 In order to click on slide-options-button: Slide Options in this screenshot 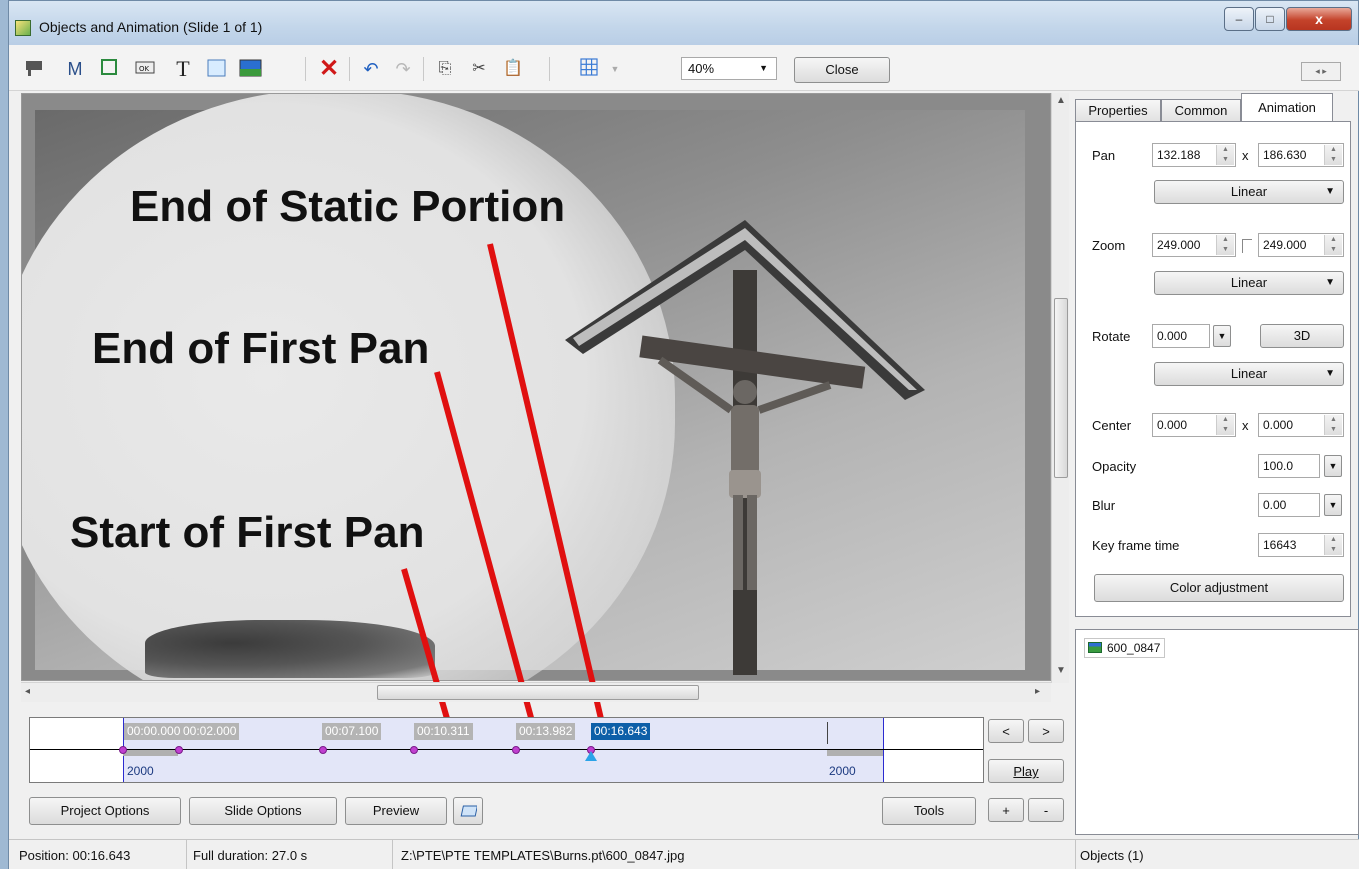, I will do `click(263, 811)`.